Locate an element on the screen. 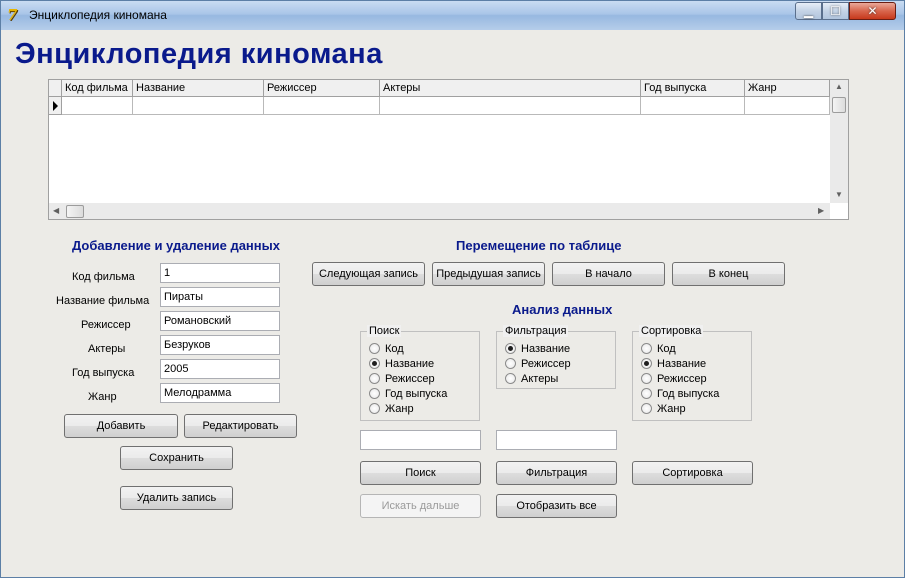 The height and width of the screenshot is (578, 905). column-header-title: Название is located at coordinates (198, 88).